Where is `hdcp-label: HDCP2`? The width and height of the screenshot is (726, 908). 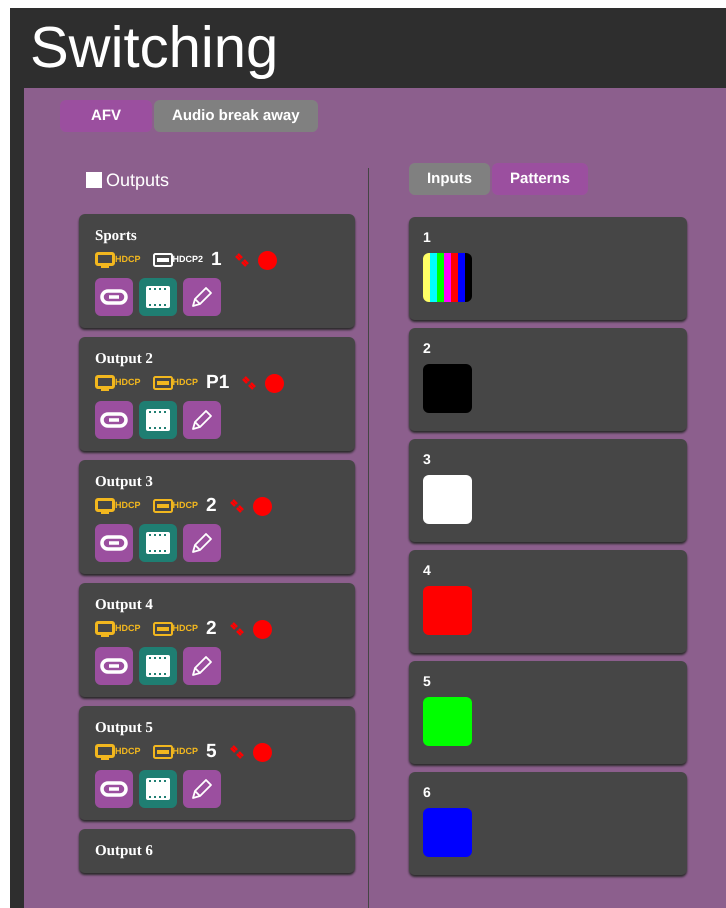
hdcp-label: HDCP2 is located at coordinates (188, 259).